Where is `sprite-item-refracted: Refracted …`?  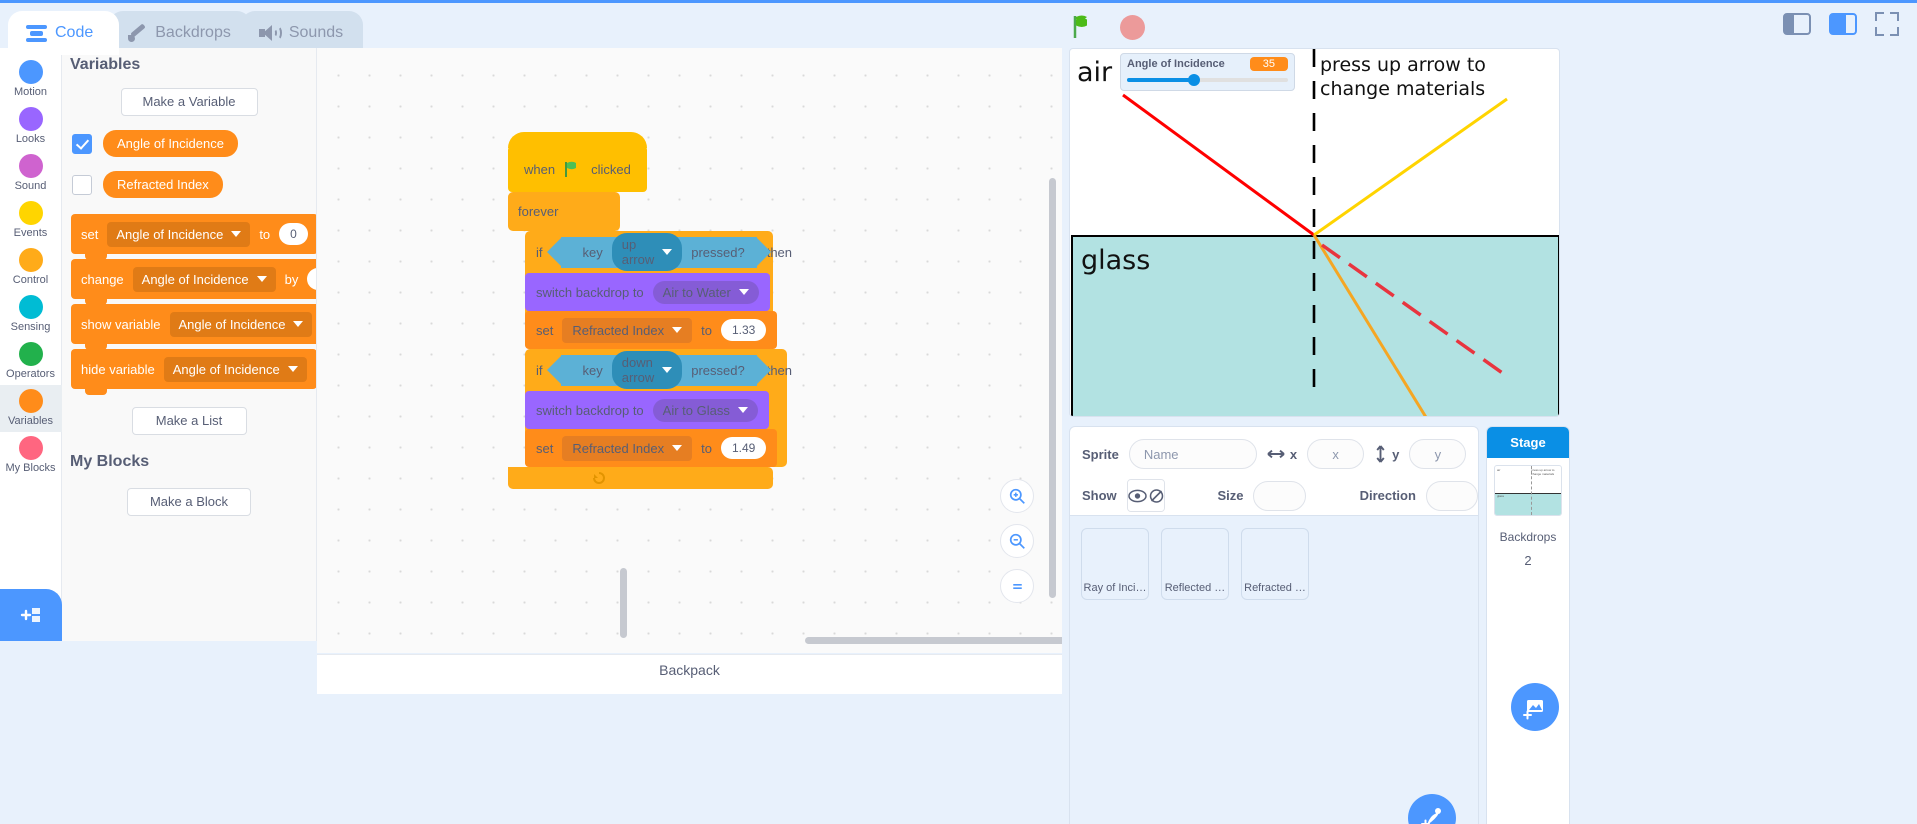
sprite-item-refracted: Refracted … is located at coordinates (1275, 564).